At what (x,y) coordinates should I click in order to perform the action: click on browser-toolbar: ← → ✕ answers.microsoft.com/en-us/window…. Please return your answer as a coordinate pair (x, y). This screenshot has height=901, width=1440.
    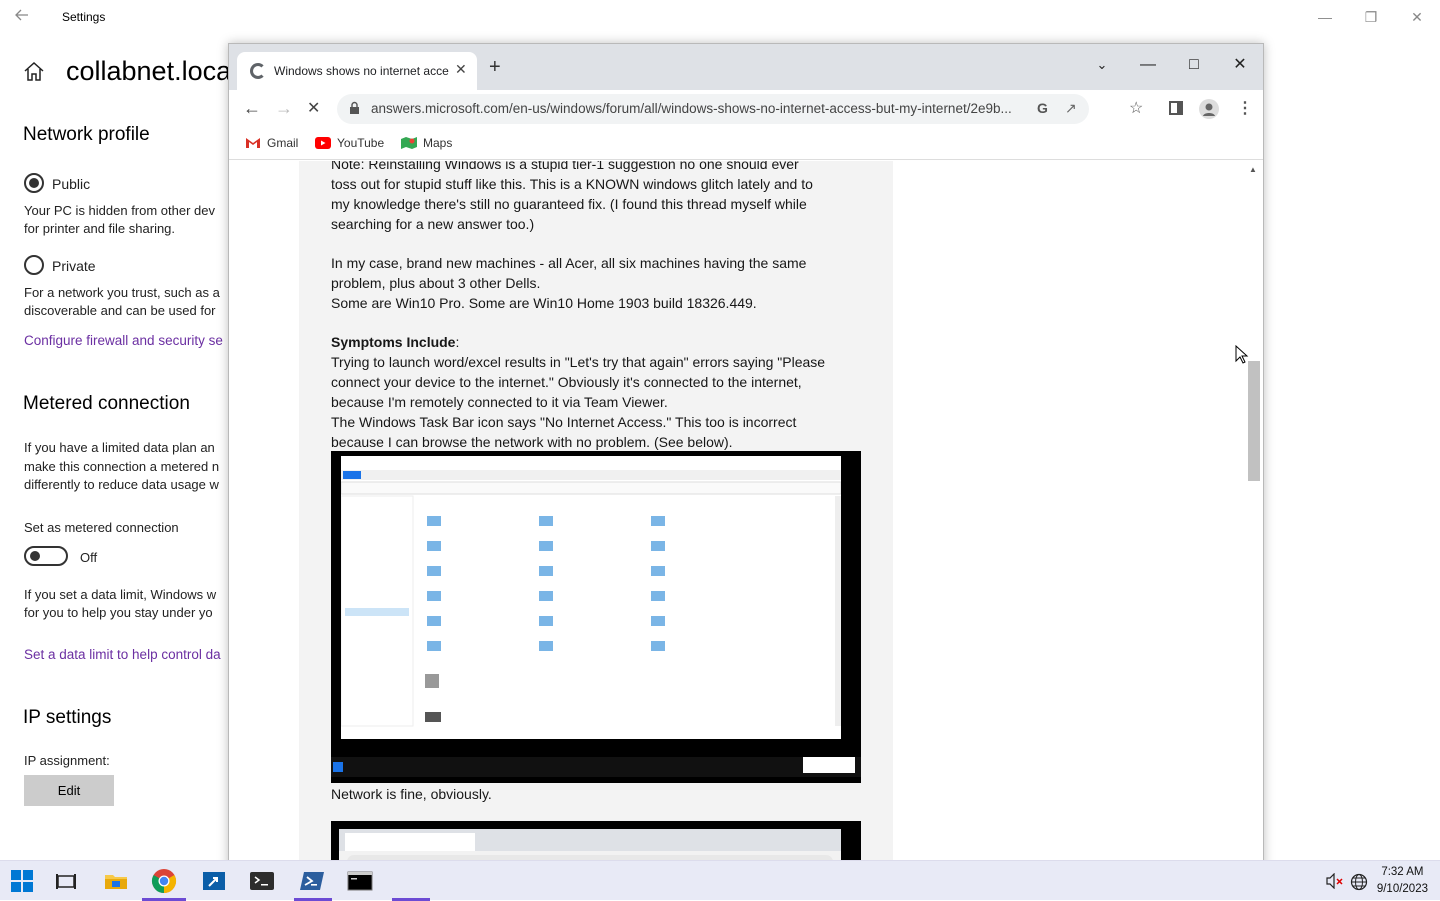
    Looking at the image, I should click on (746, 109).